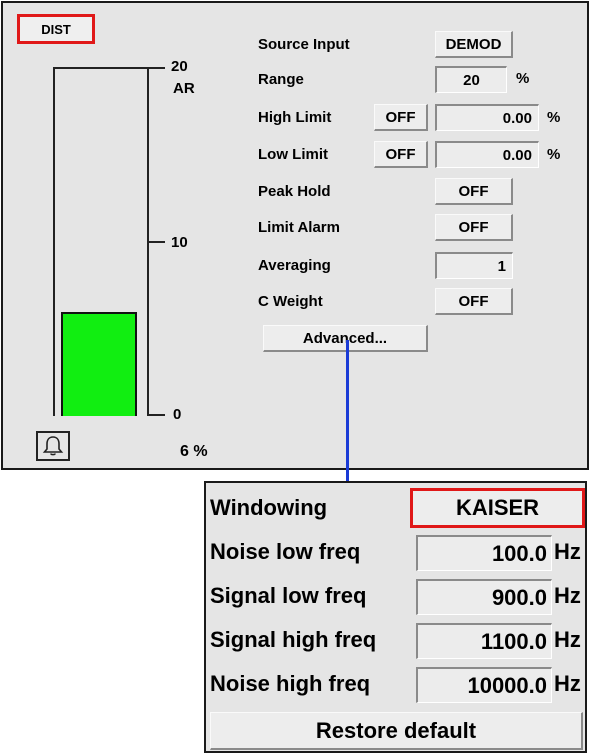  I want to click on high-limit-field: 0.00, so click(487, 117).